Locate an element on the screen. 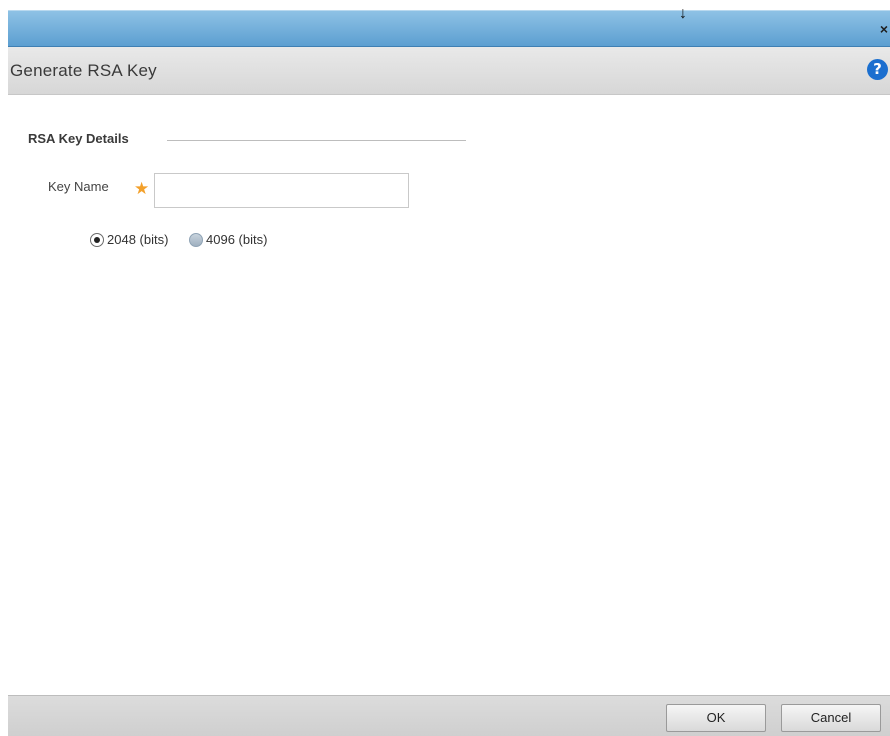 The width and height of the screenshot is (890, 736). dialog-titlebar: ↓ × is located at coordinates (449, 26).